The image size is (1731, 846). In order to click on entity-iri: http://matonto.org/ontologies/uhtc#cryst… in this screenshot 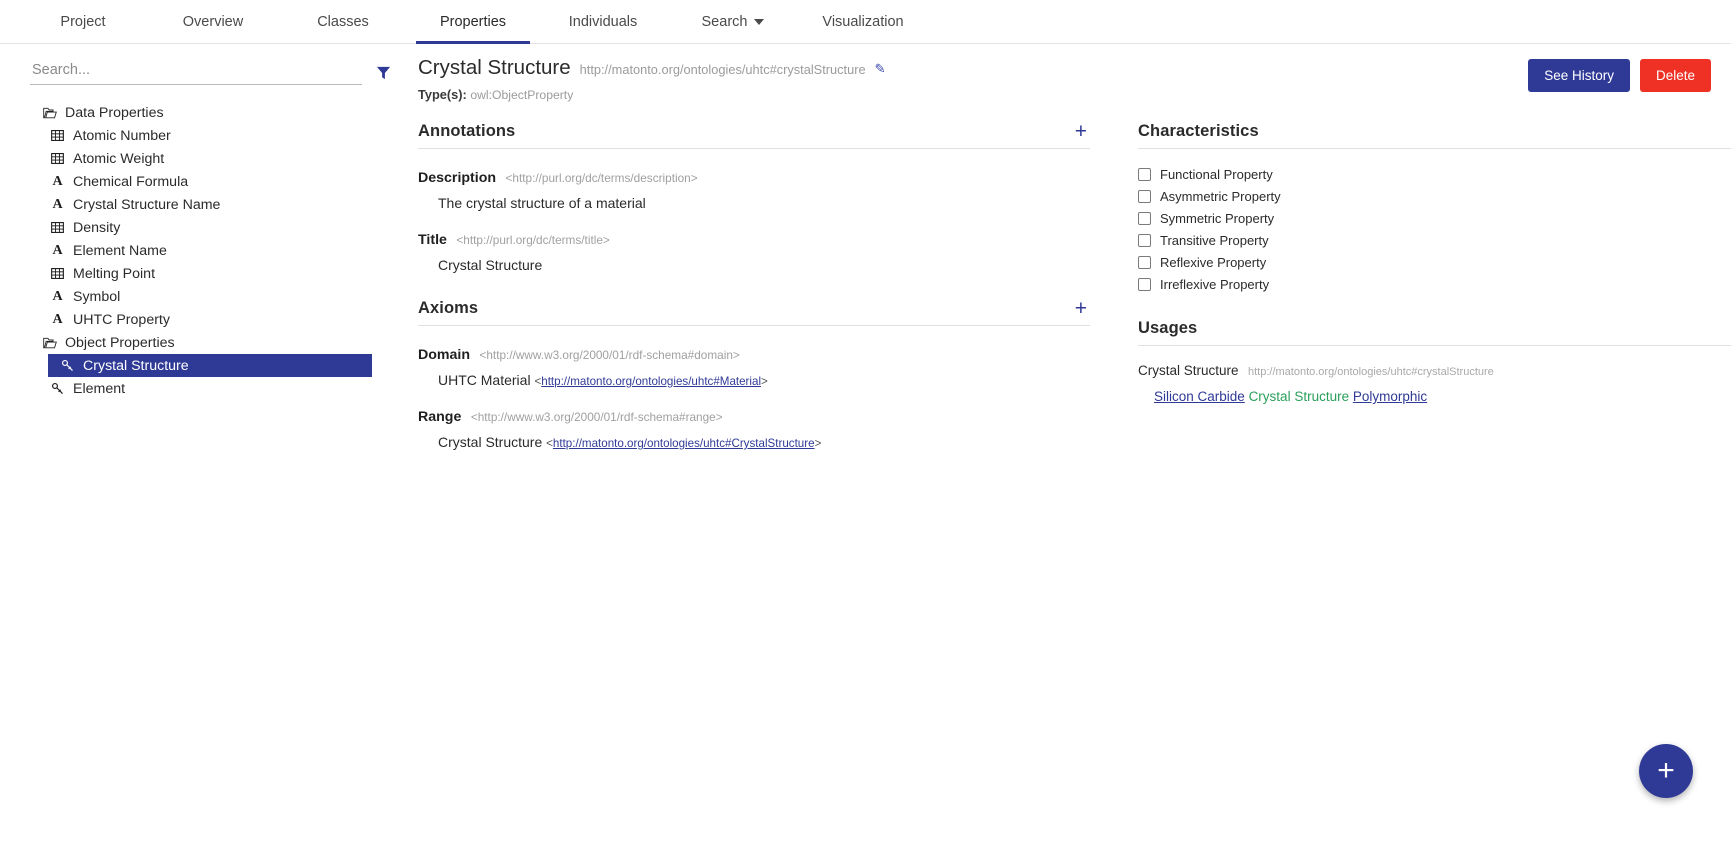, I will do `click(722, 69)`.